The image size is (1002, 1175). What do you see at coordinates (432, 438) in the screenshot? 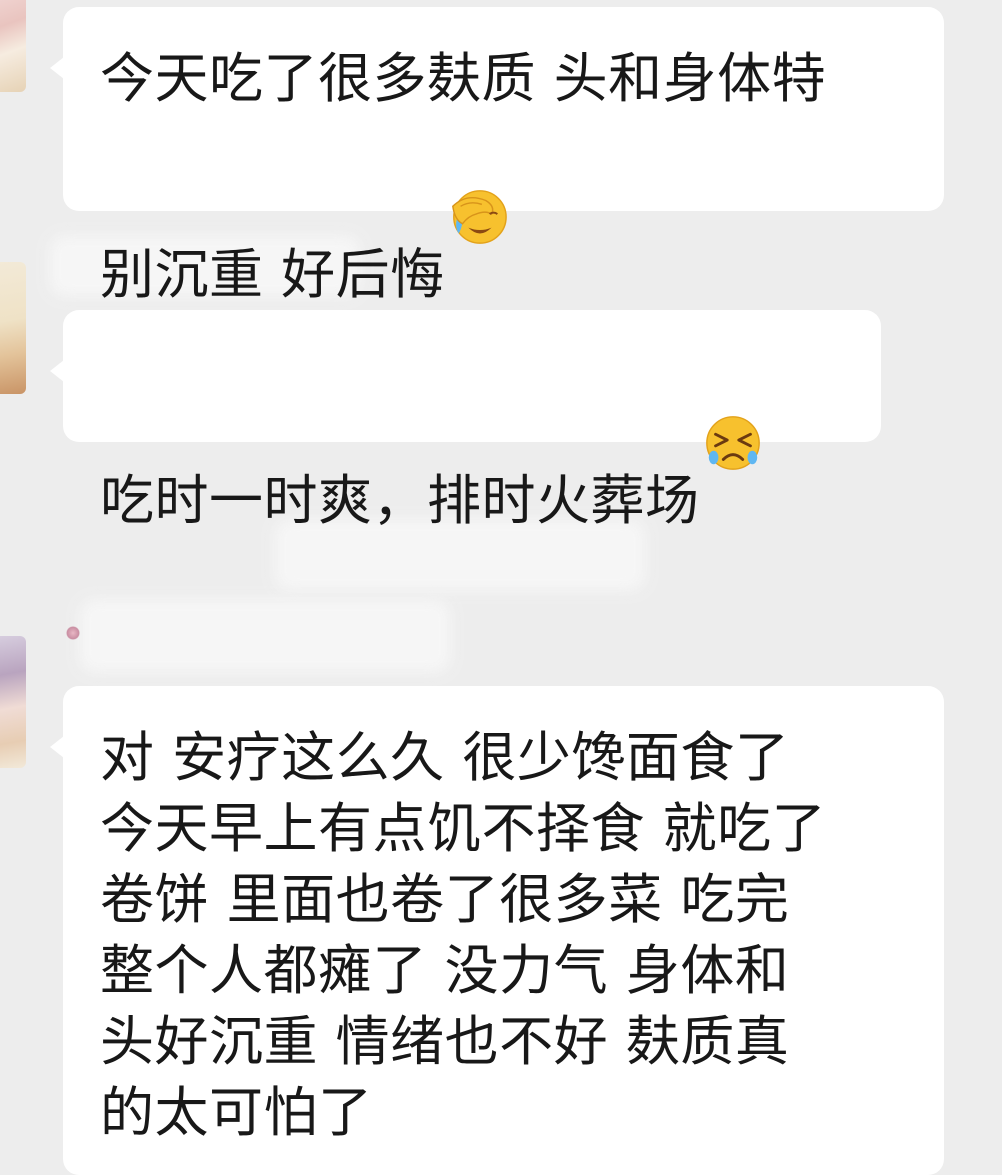
I see `message-text: 吃时一时爽，排时火葬场` at bounding box center [432, 438].